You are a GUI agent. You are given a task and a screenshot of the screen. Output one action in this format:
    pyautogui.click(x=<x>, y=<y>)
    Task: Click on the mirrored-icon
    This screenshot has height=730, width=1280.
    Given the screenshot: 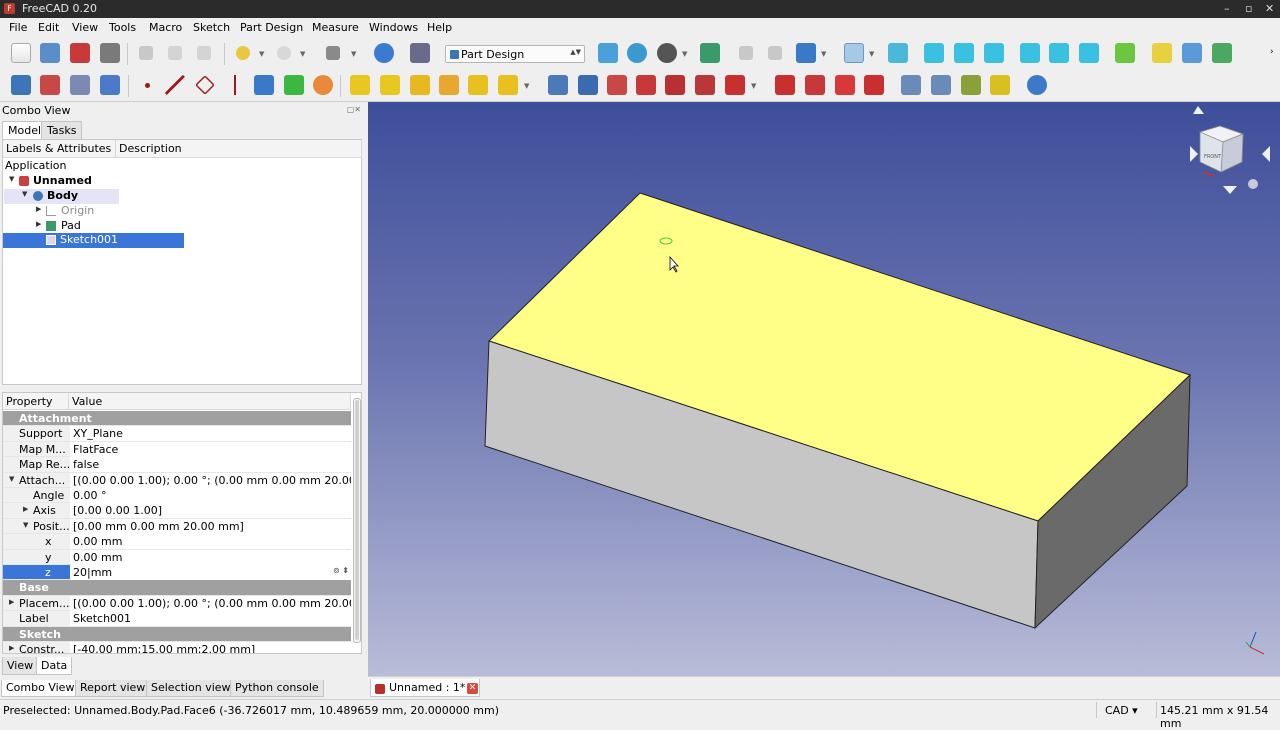 What is the action you would take?
    pyautogui.click(x=785, y=85)
    